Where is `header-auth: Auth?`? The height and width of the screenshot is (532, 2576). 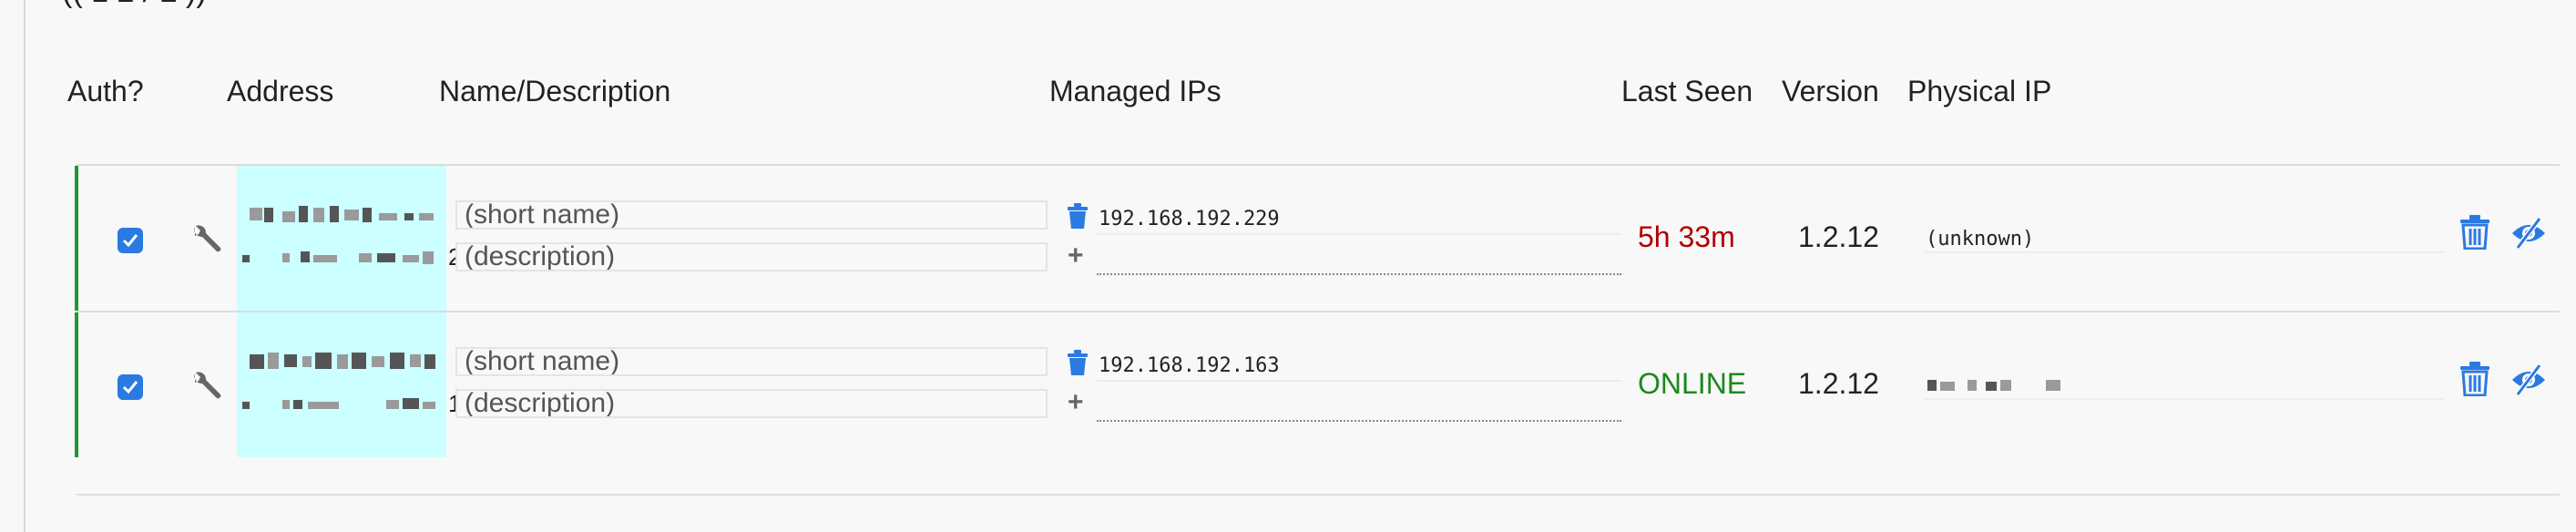 header-auth: Auth? is located at coordinates (105, 91).